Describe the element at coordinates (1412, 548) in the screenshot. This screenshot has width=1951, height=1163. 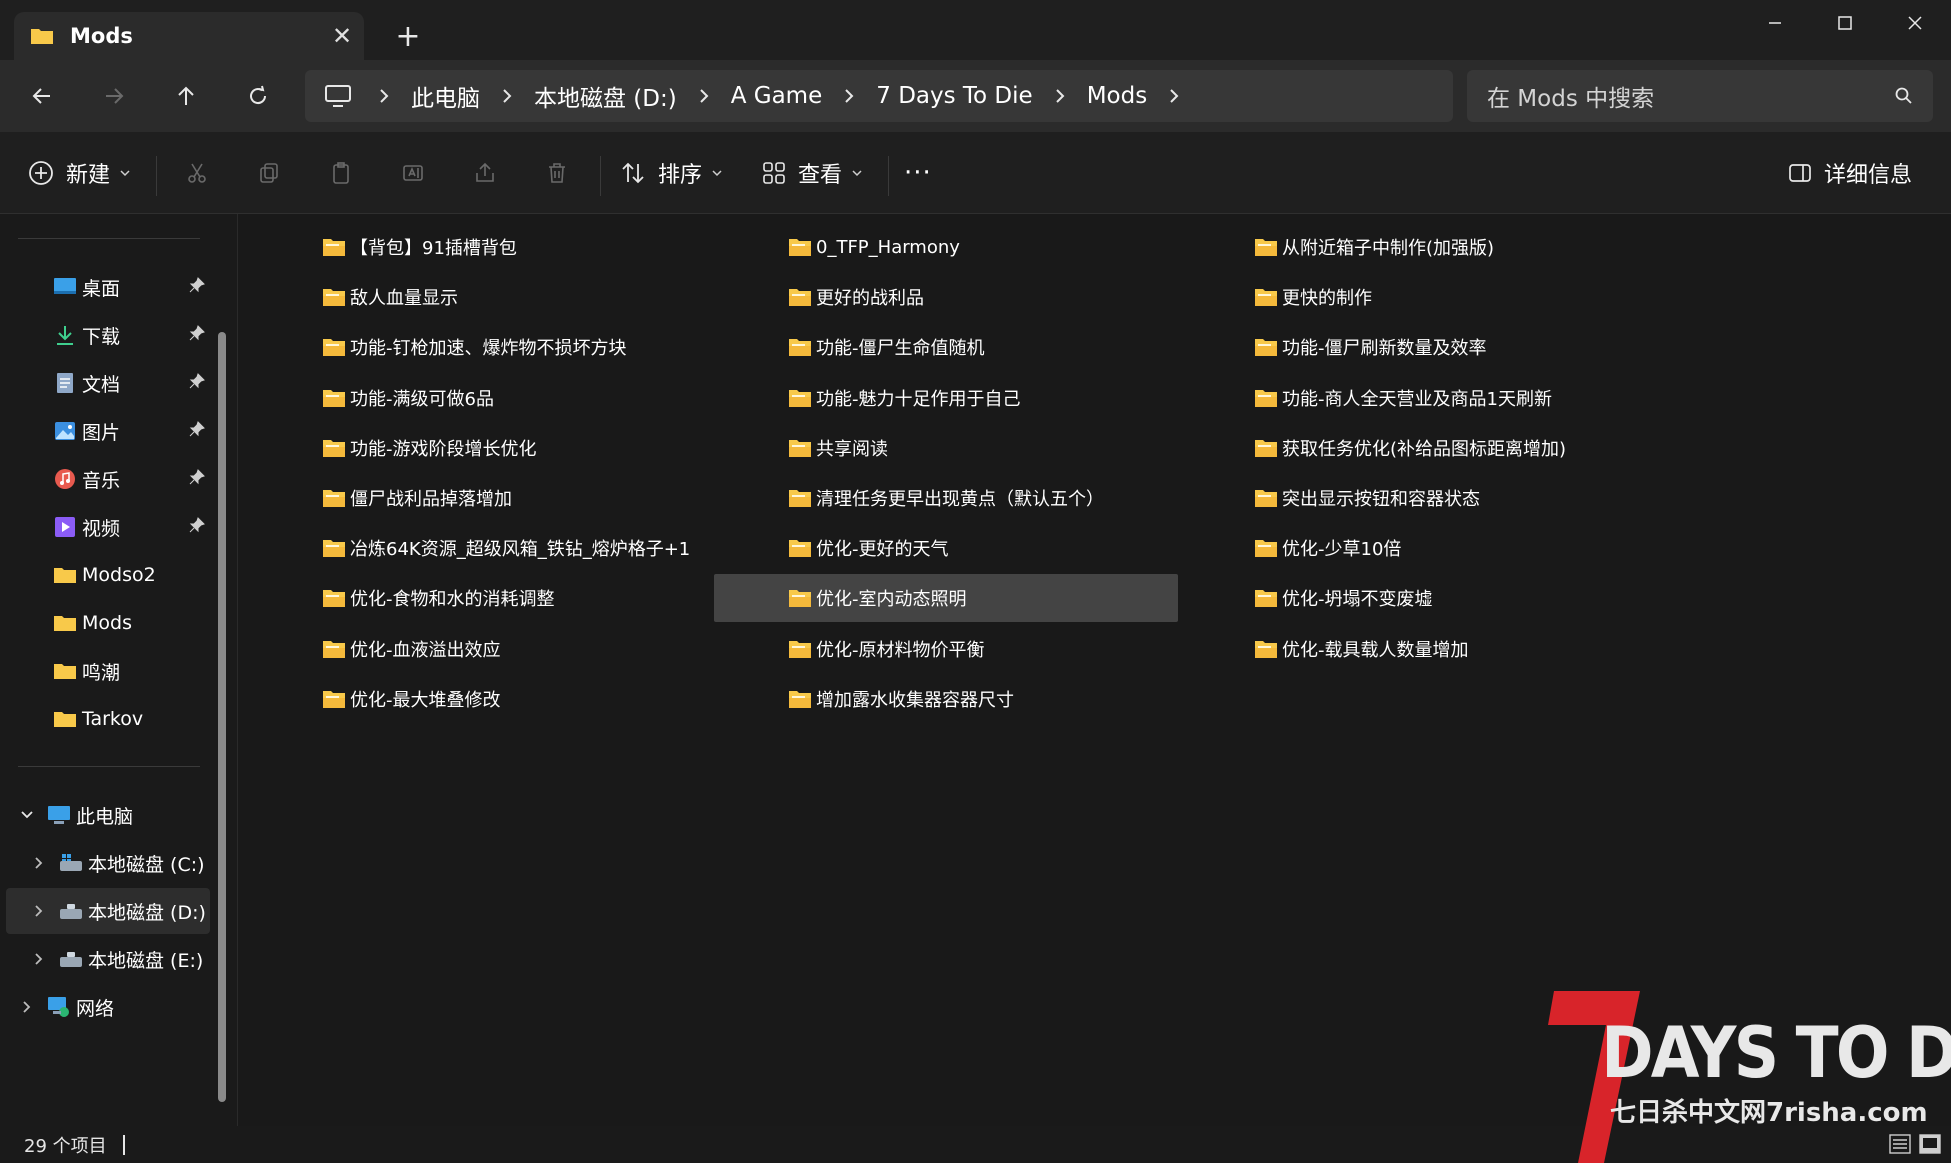
I see `folder-item: 优化-少草10倍` at that location.